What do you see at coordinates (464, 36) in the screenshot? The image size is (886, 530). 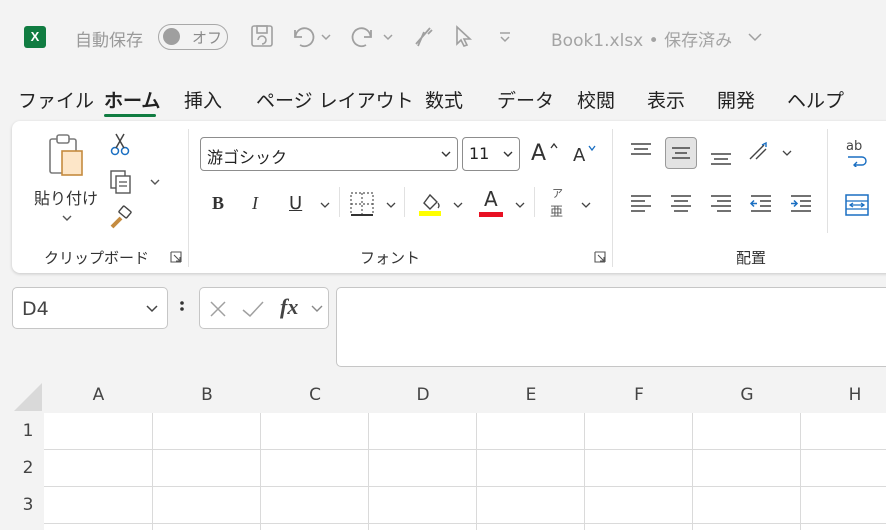 I see `pointer-icon` at bounding box center [464, 36].